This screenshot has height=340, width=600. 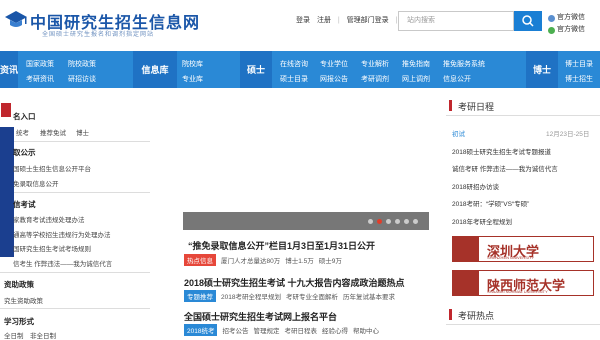 I want to click on nav-adjustment: 考研调剂, so click(x=375, y=79).